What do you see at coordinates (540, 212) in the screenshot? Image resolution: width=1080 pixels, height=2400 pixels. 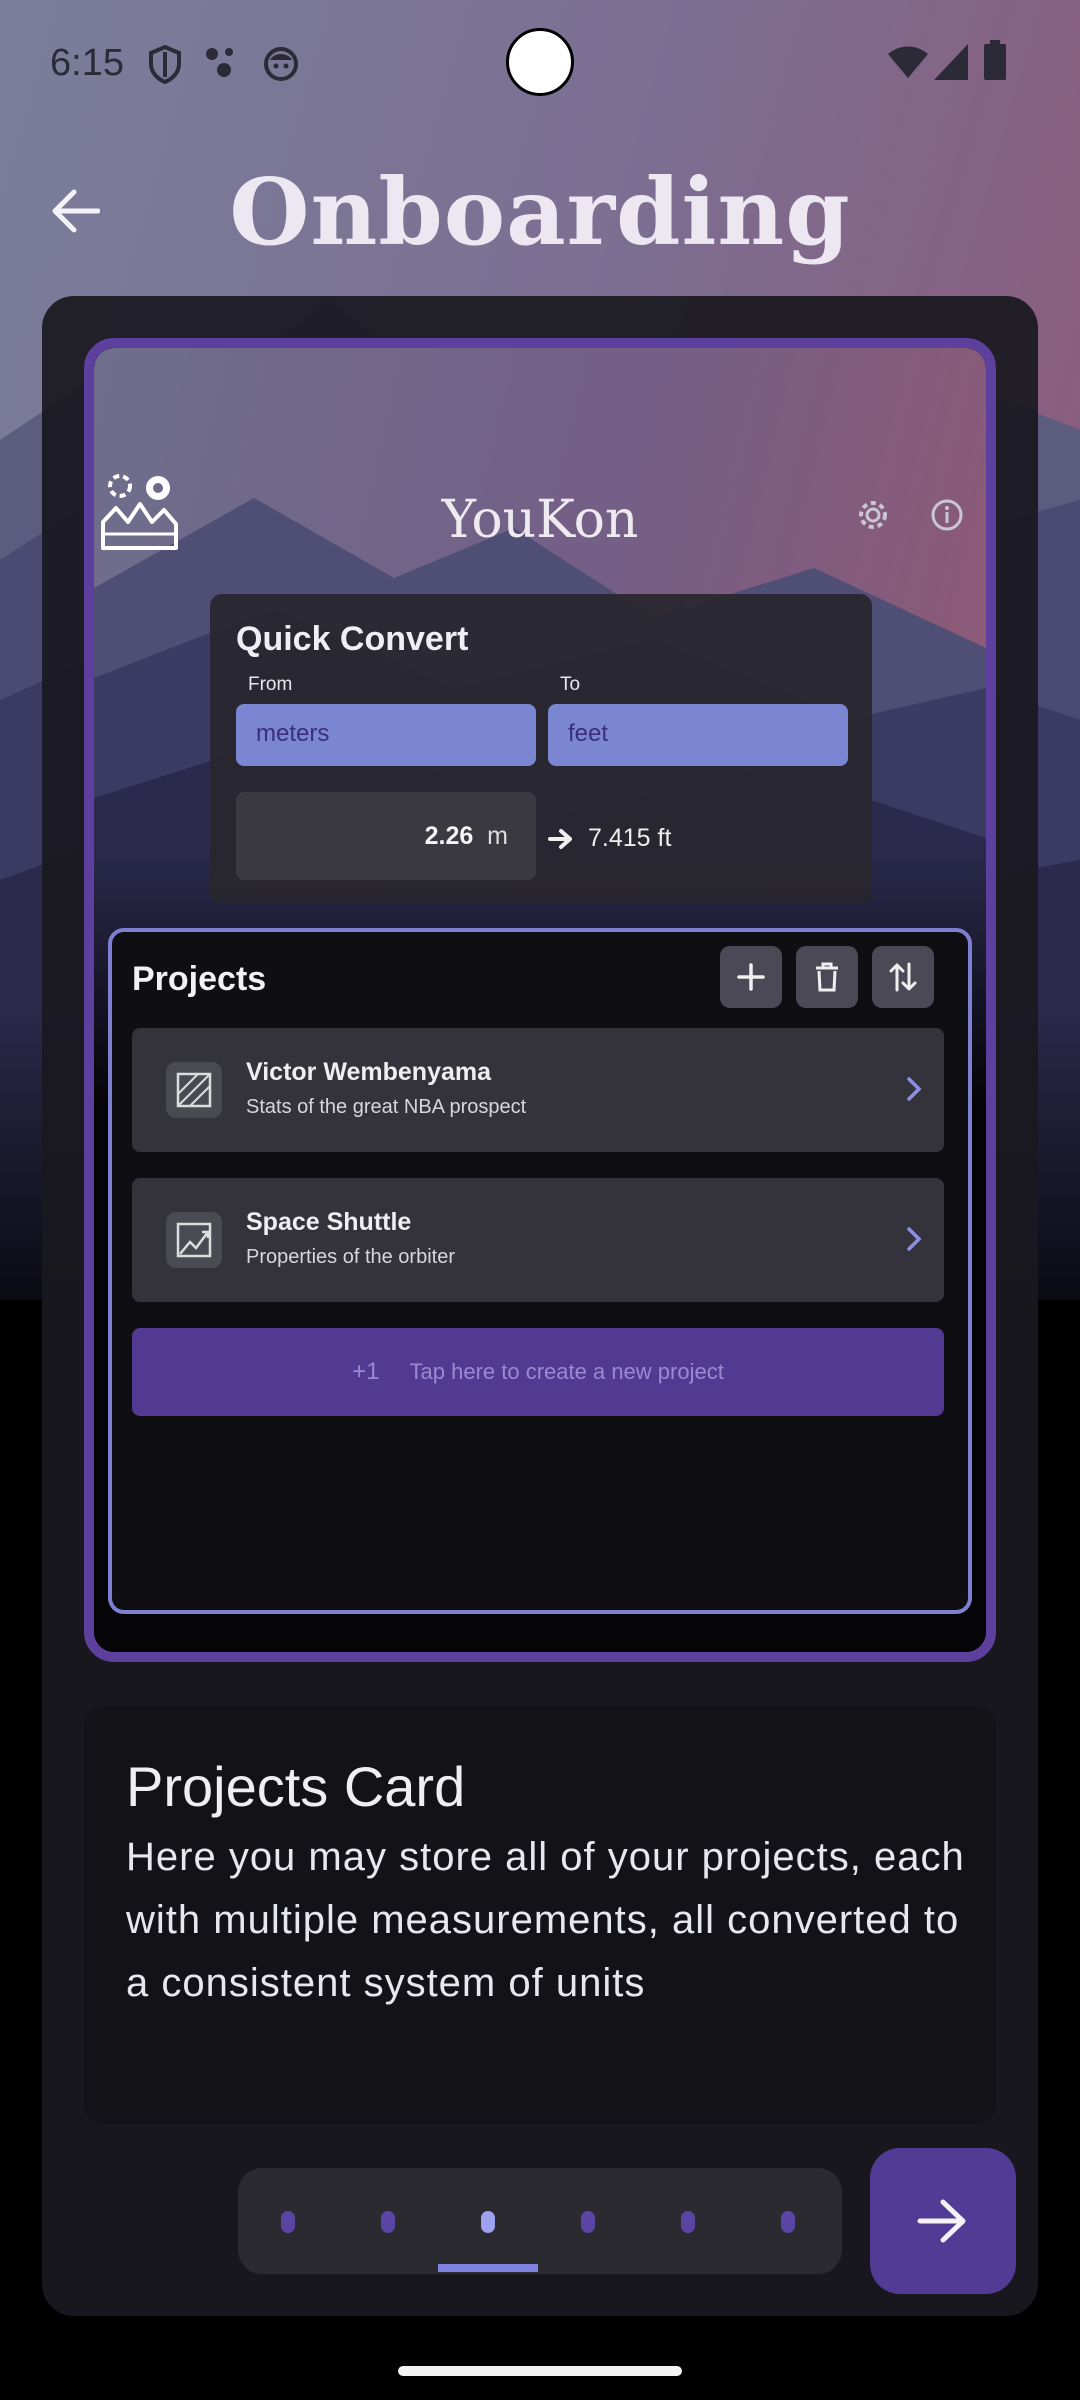 I see `page-title: Onboarding` at bounding box center [540, 212].